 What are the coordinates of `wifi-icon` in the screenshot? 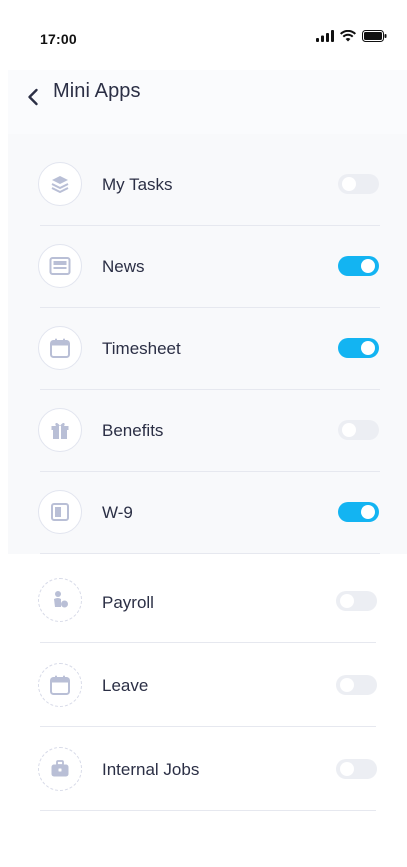 It's located at (348, 36).